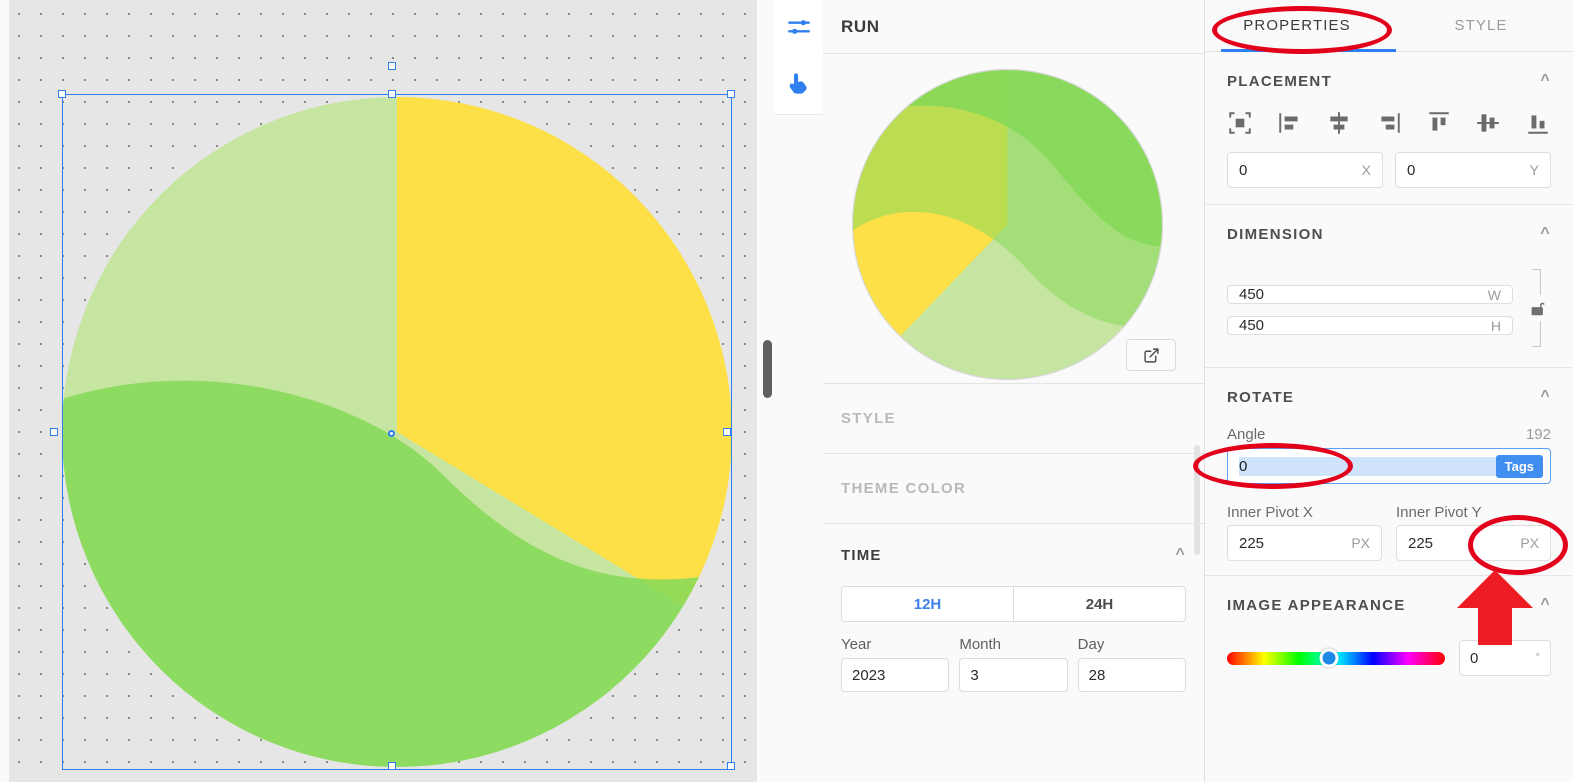  What do you see at coordinates (1007, 224) in the screenshot?
I see `preview-thumbnail` at bounding box center [1007, 224].